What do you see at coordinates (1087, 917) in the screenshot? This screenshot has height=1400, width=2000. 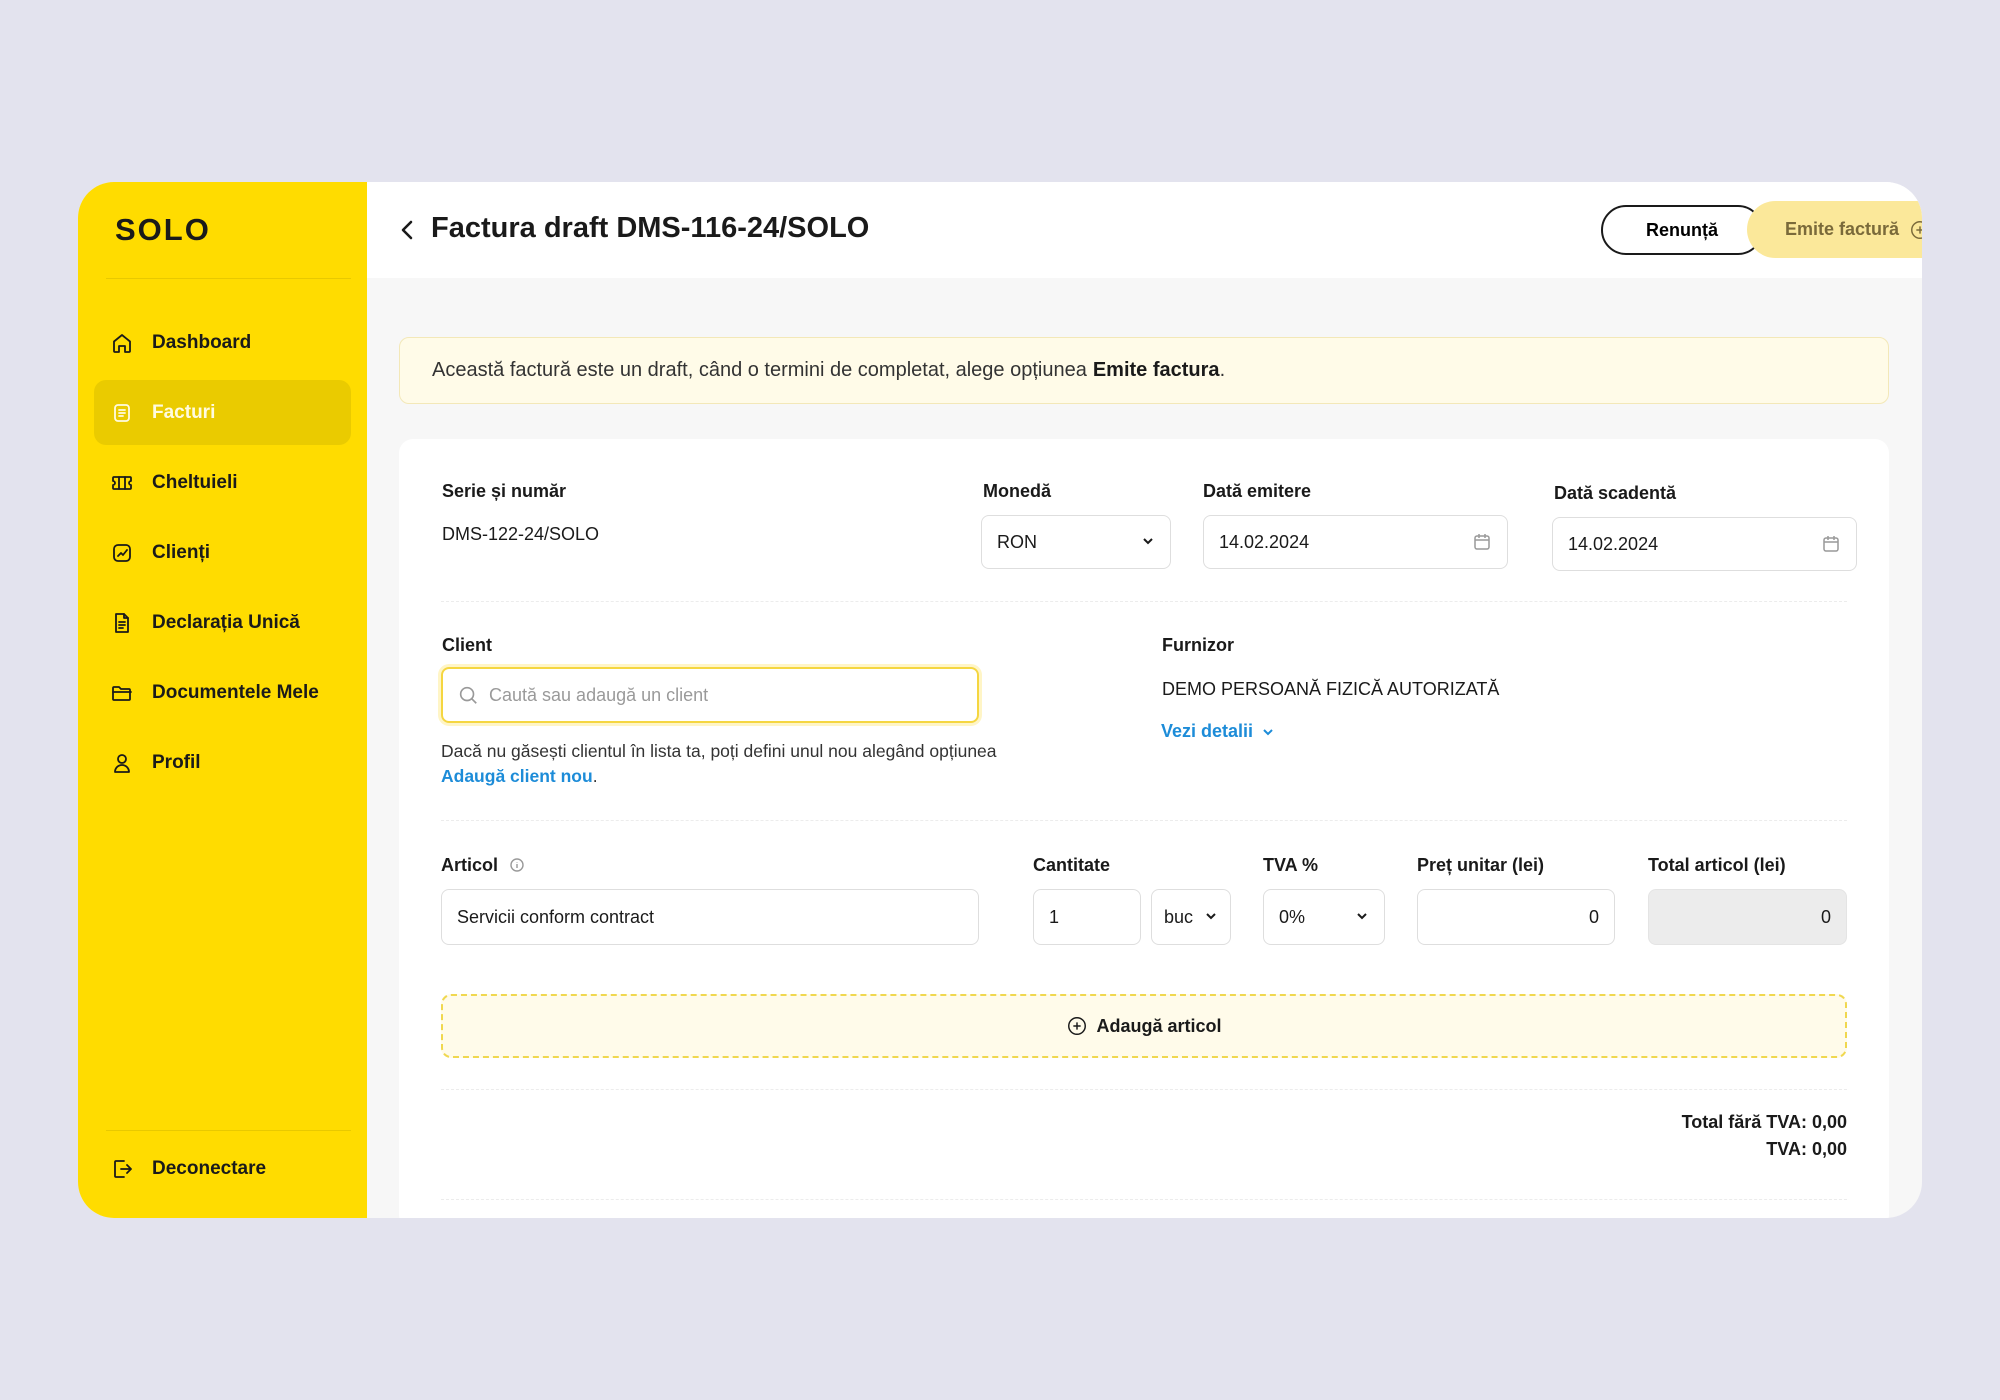 I see `quantity-input: 1` at bounding box center [1087, 917].